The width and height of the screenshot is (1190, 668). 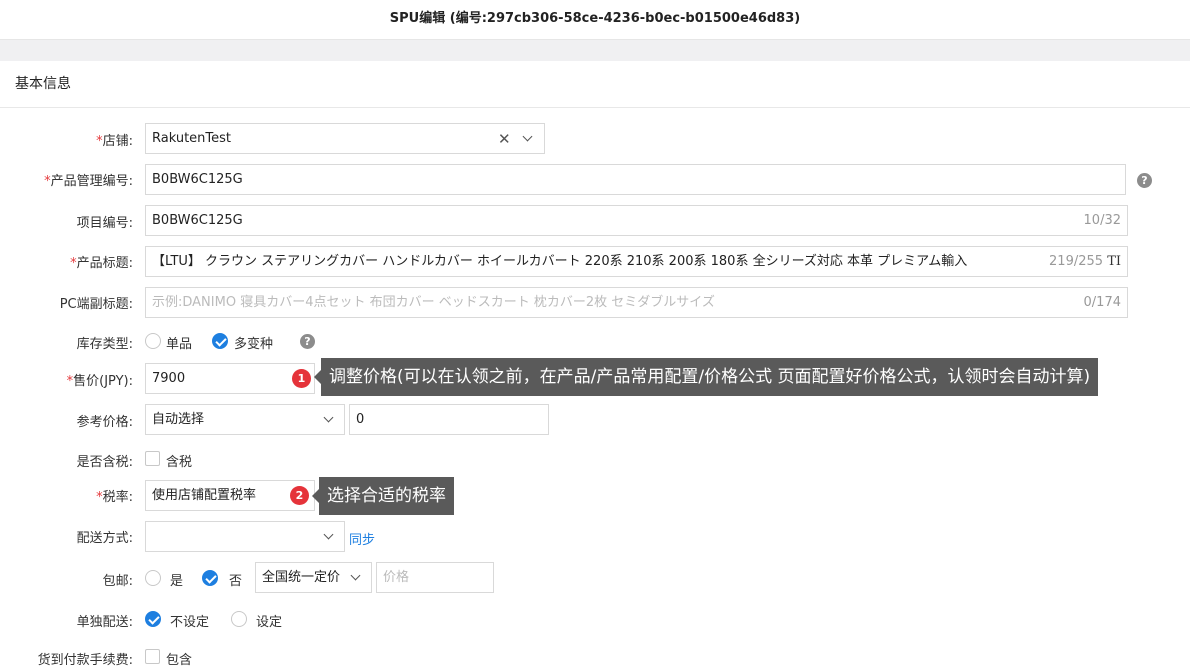 What do you see at coordinates (85, 660) in the screenshot?
I see `cod-fee-label: 货到付款手续费:` at bounding box center [85, 660].